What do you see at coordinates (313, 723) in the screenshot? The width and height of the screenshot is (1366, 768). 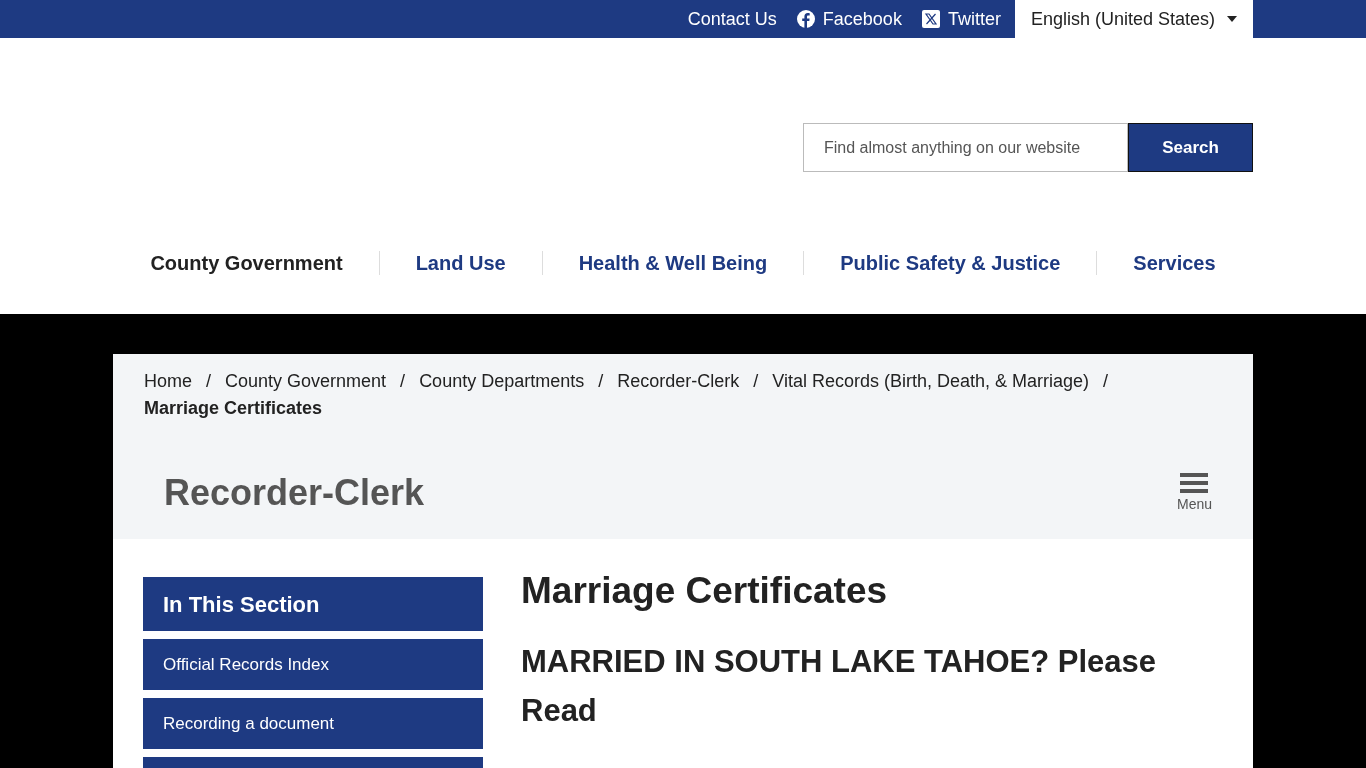 I see `sidebar-item: Recording a document` at bounding box center [313, 723].